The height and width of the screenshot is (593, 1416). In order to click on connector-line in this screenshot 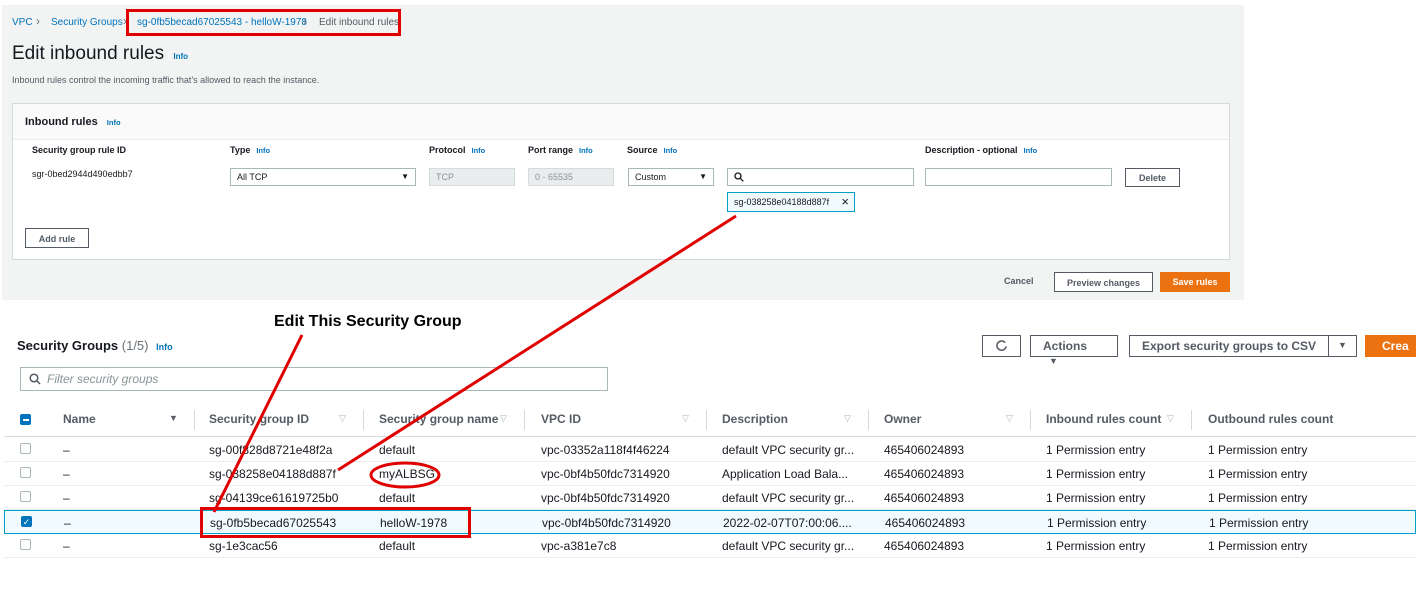, I will do `click(537, 343)`.